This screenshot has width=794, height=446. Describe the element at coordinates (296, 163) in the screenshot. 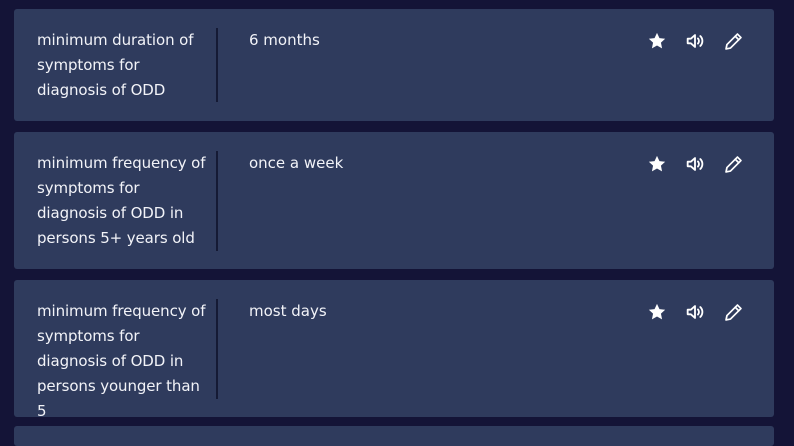

I see `definition-text: once a week` at that location.